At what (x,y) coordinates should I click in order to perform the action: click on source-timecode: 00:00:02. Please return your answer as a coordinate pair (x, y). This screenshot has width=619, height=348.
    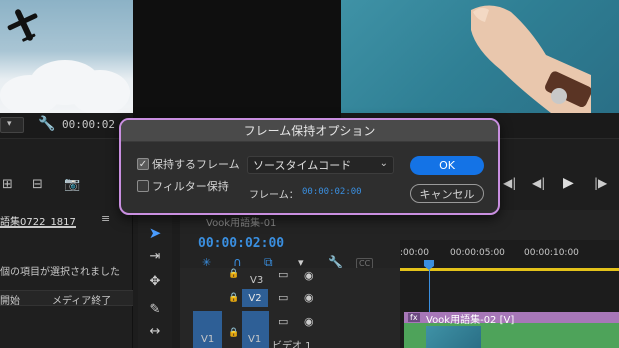
    Looking at the image, I should click on (88, 124).